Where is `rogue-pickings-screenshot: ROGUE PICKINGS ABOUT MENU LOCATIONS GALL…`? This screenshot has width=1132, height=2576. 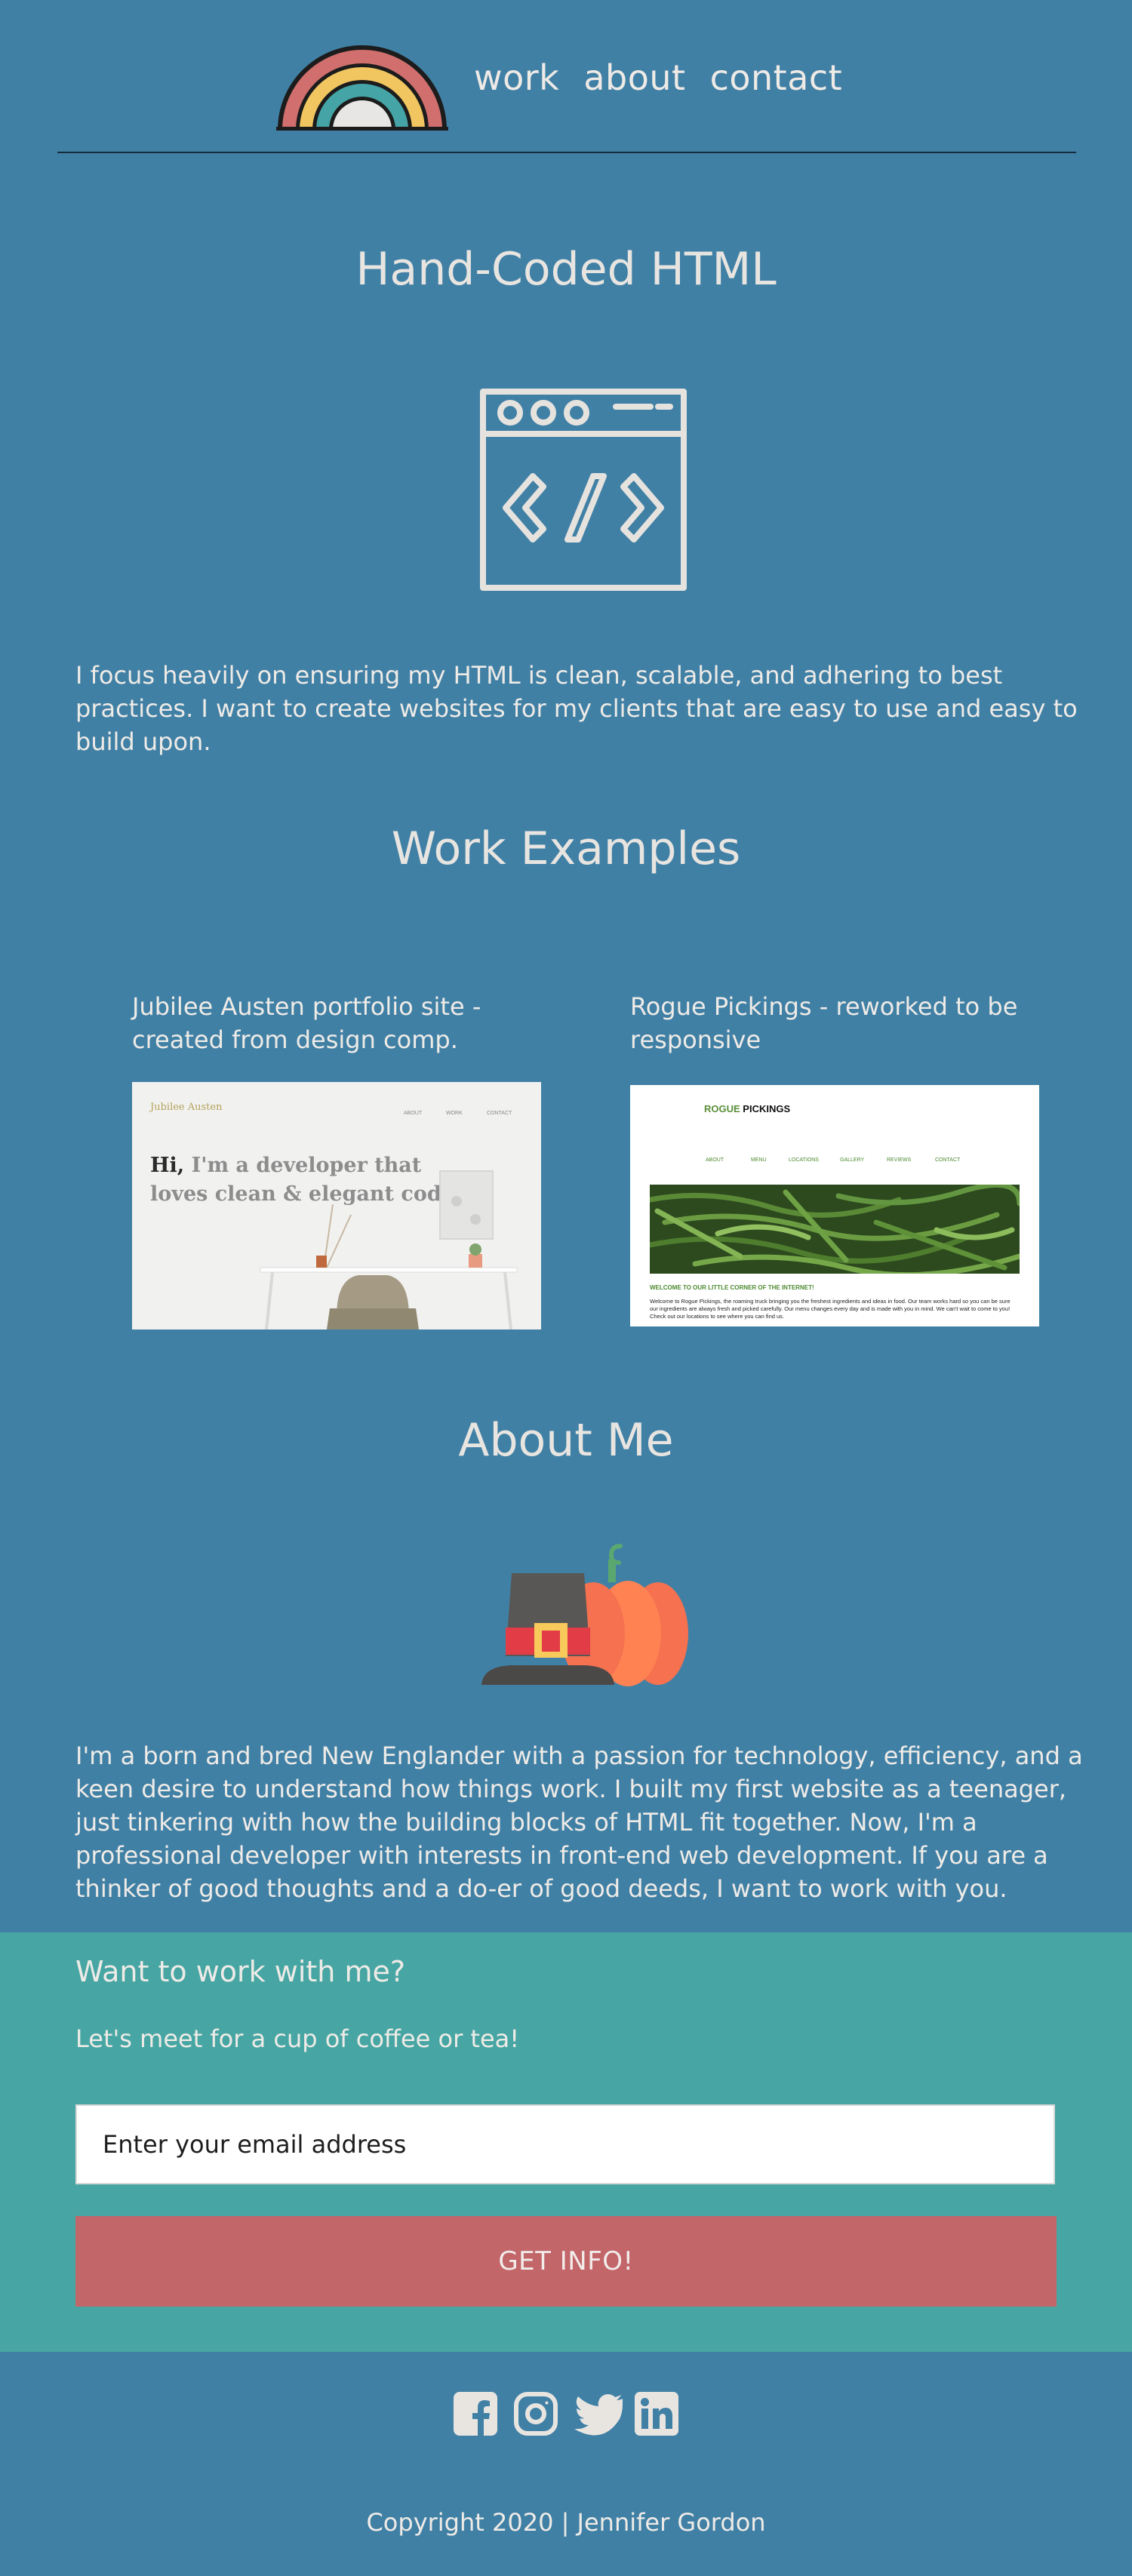 rogue-pickings-screenshot: ROGUE PICKINGS ABOUT MENU LOCATIONS GALL… is located at coordinates (834, 1205).